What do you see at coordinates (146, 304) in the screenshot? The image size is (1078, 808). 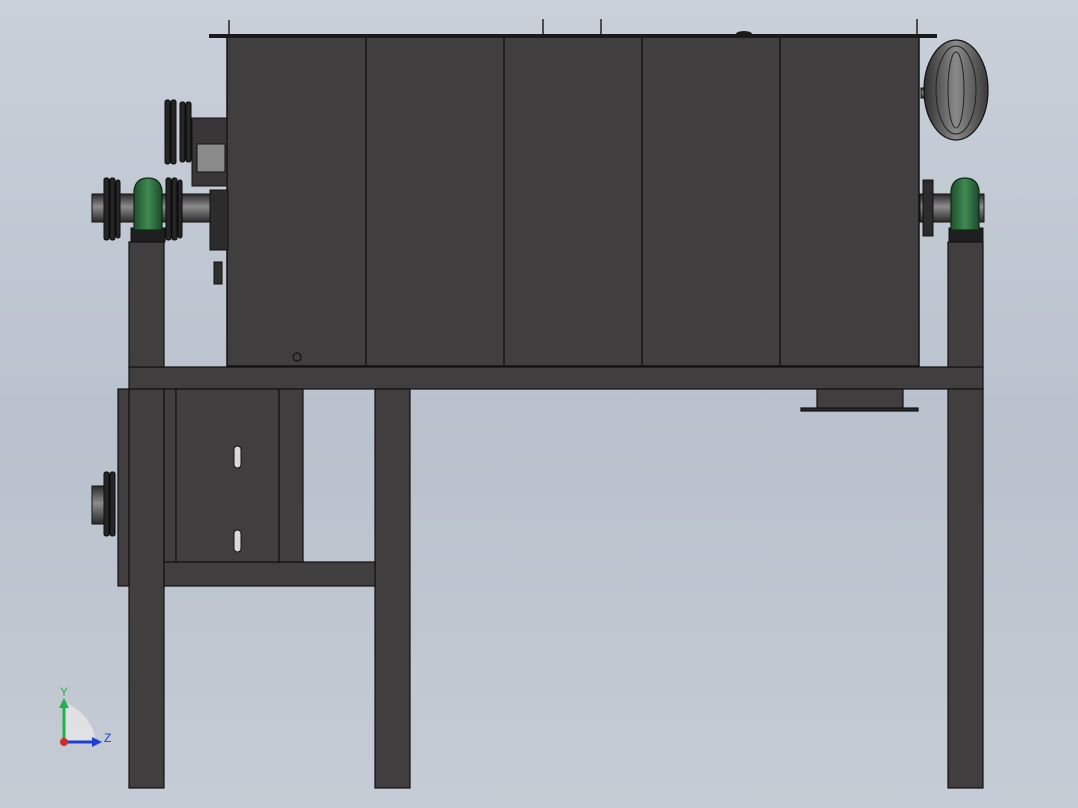 I see `frame-upper-leg-left` at bounding box center [146, 304].